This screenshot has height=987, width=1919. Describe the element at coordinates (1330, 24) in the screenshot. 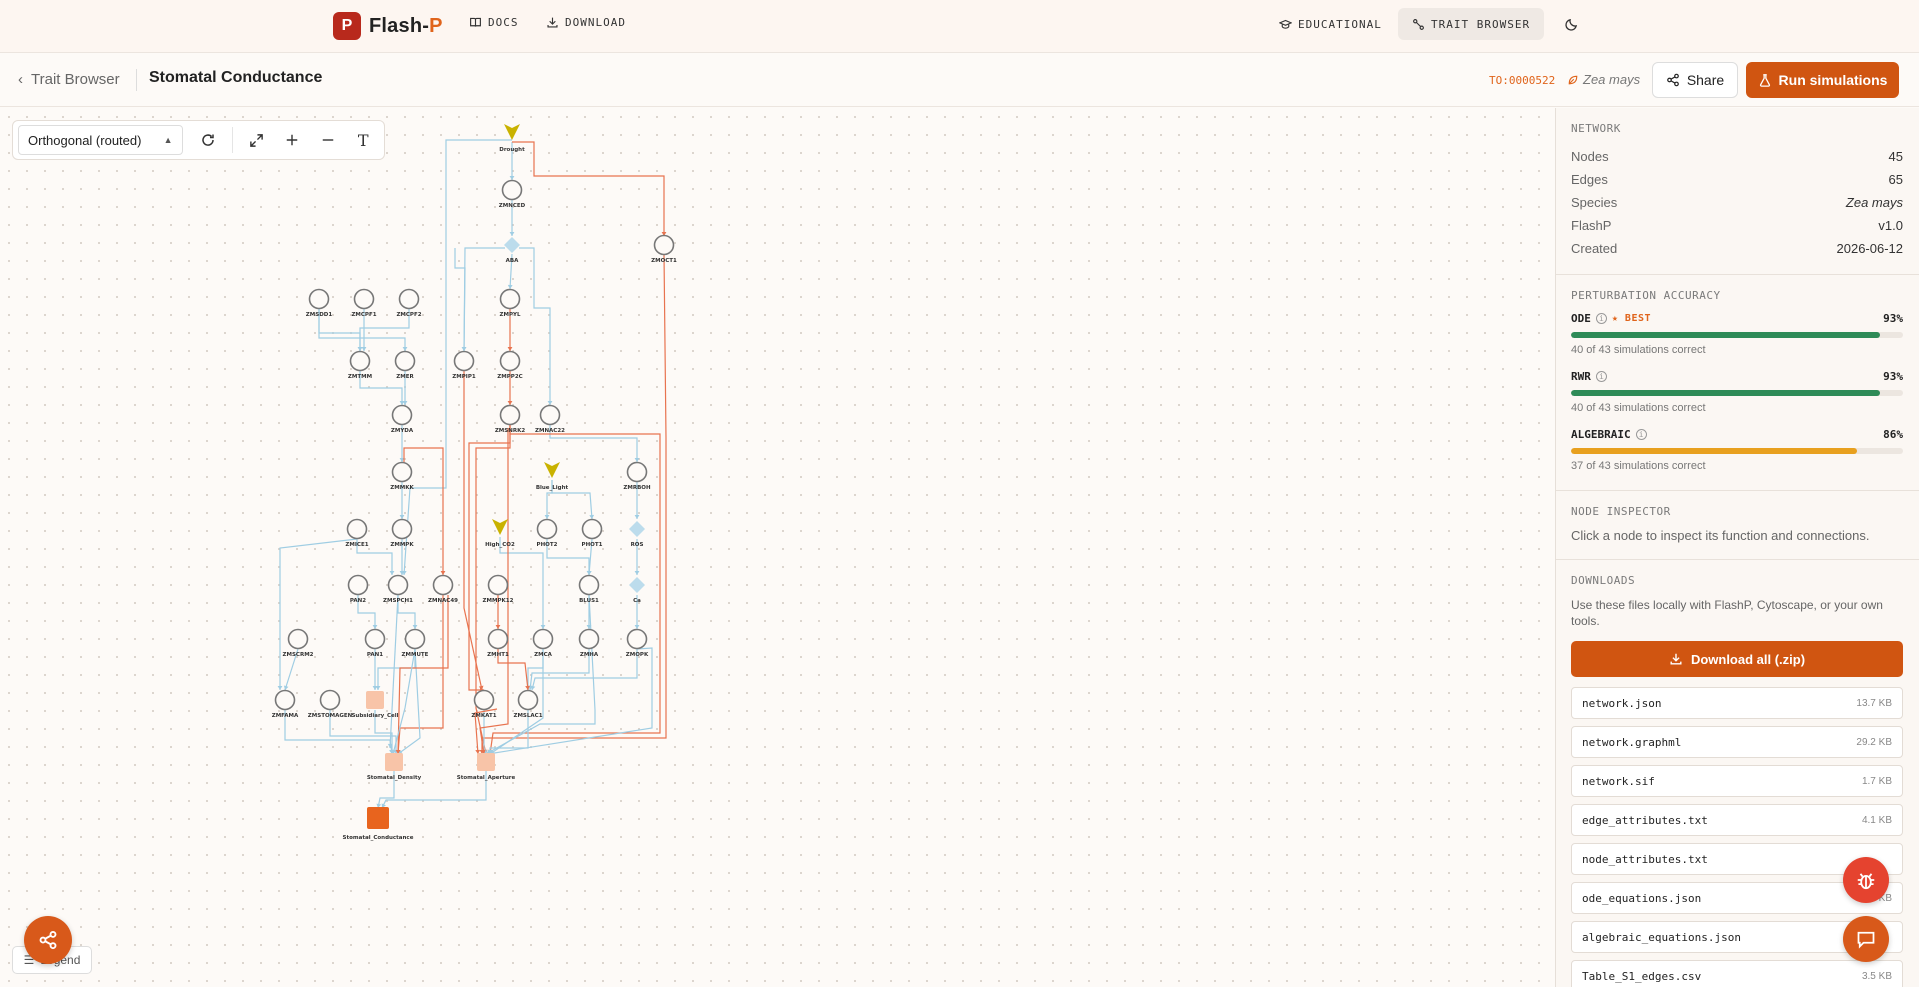

I see `nav-educational: EDUCATIONAL` at that location.